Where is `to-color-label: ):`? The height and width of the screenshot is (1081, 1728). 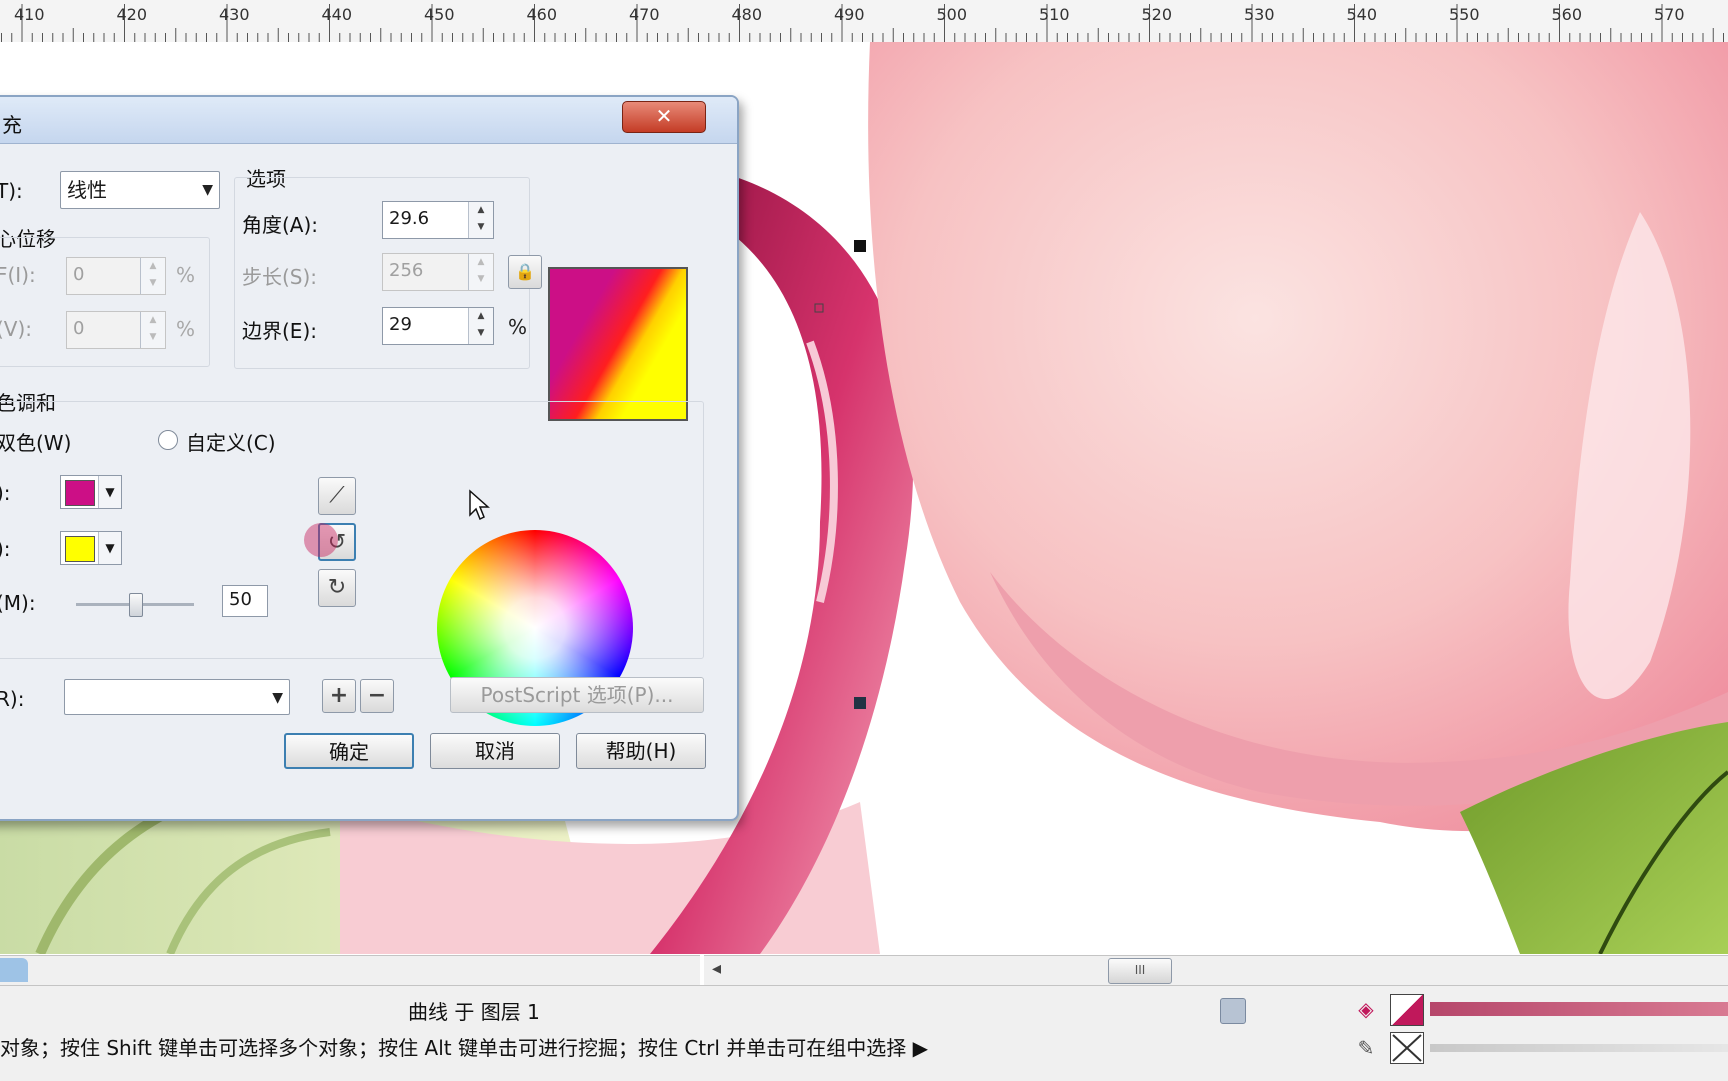
to-color-label: ): is located at coordinates (5, 549).